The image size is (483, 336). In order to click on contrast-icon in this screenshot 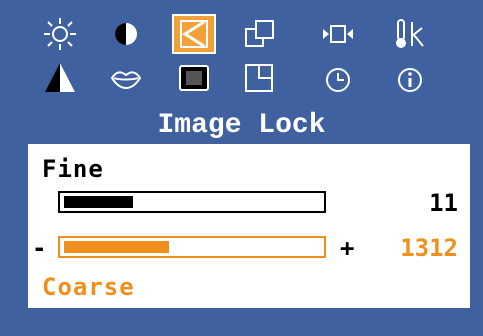, I will do `click(126, 34)`.